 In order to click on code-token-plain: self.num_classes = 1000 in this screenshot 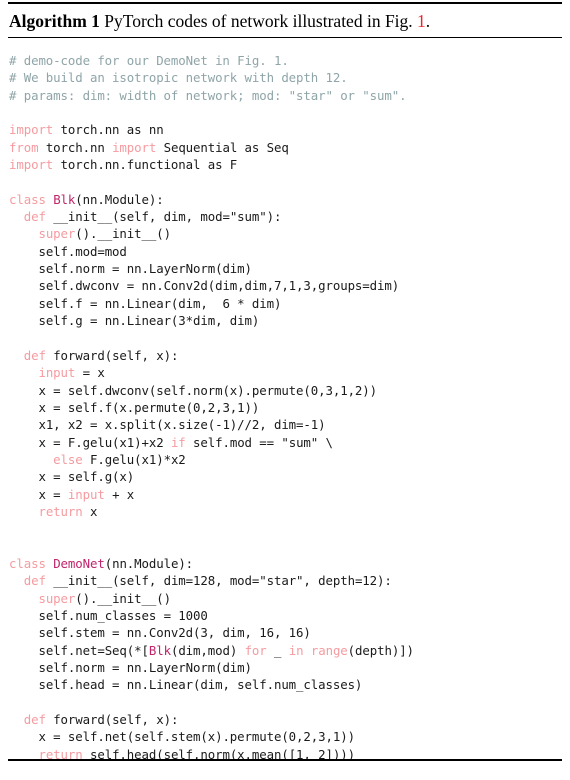, I will do `click(123, 615)`.